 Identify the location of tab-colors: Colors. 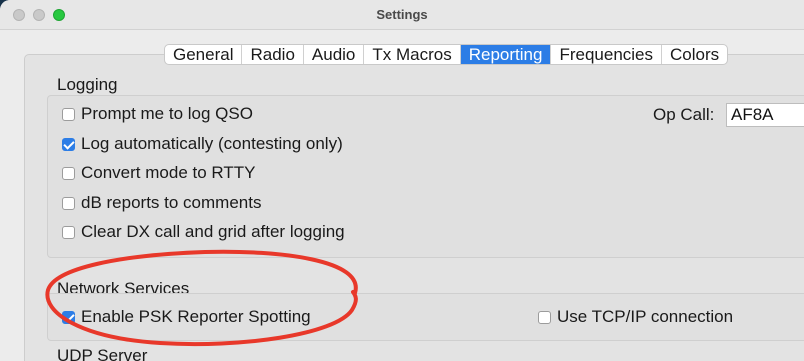
(694, 54).